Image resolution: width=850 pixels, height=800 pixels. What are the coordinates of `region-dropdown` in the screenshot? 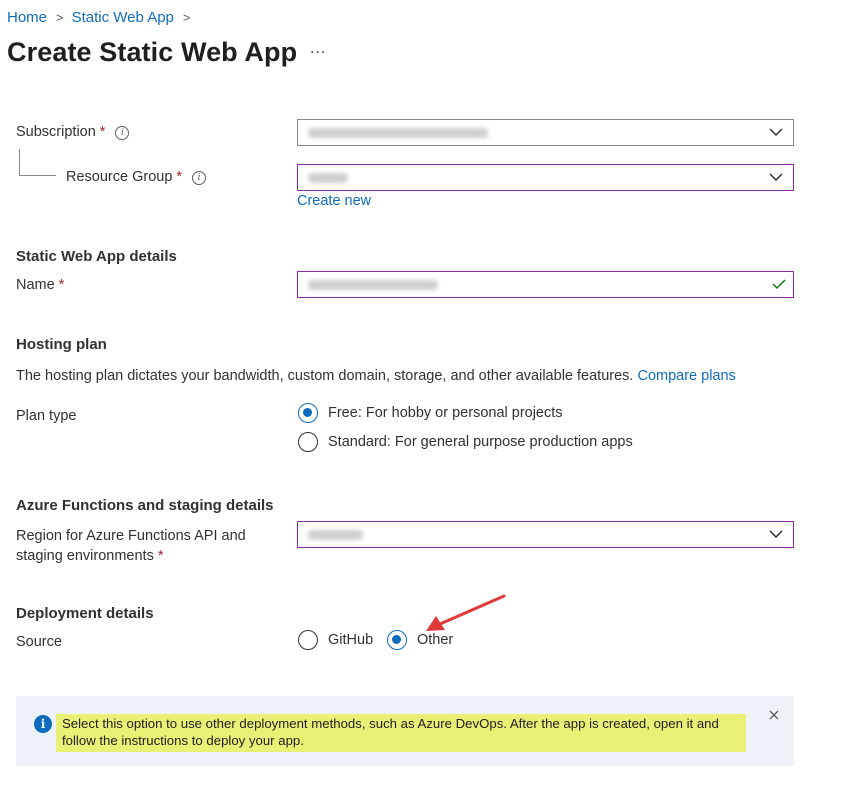 It's located at (545, 534).